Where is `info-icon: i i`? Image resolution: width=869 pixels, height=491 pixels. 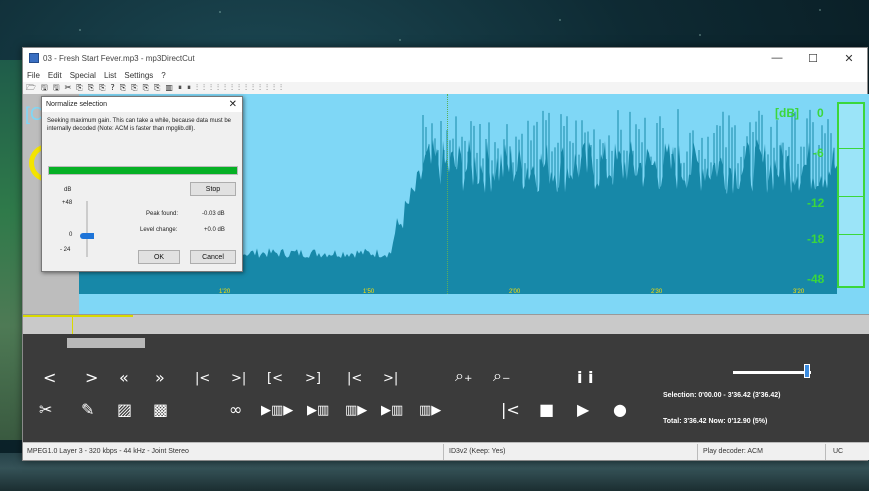
info-icon: i i is located at coordinates (585, 378).